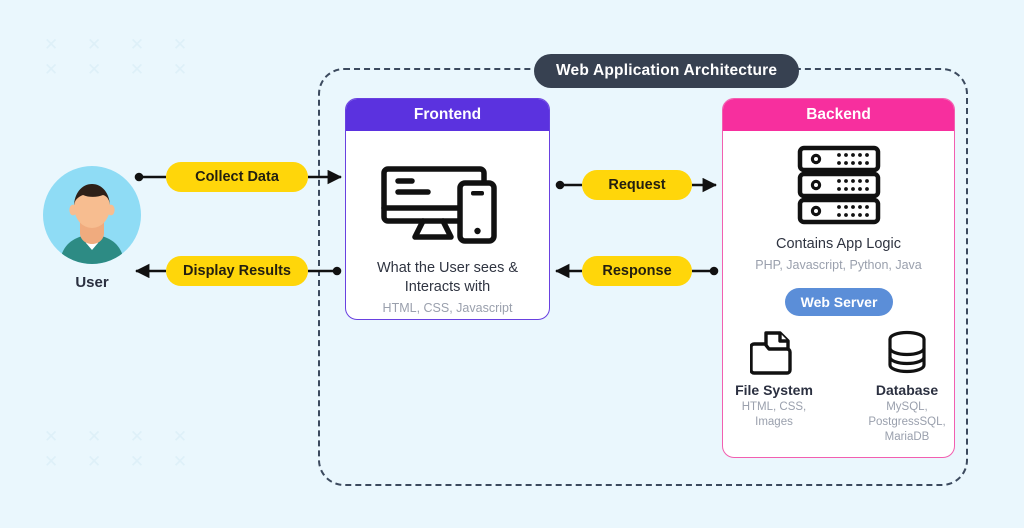  I want to click on backend-header: Backend, so click(838, 115).